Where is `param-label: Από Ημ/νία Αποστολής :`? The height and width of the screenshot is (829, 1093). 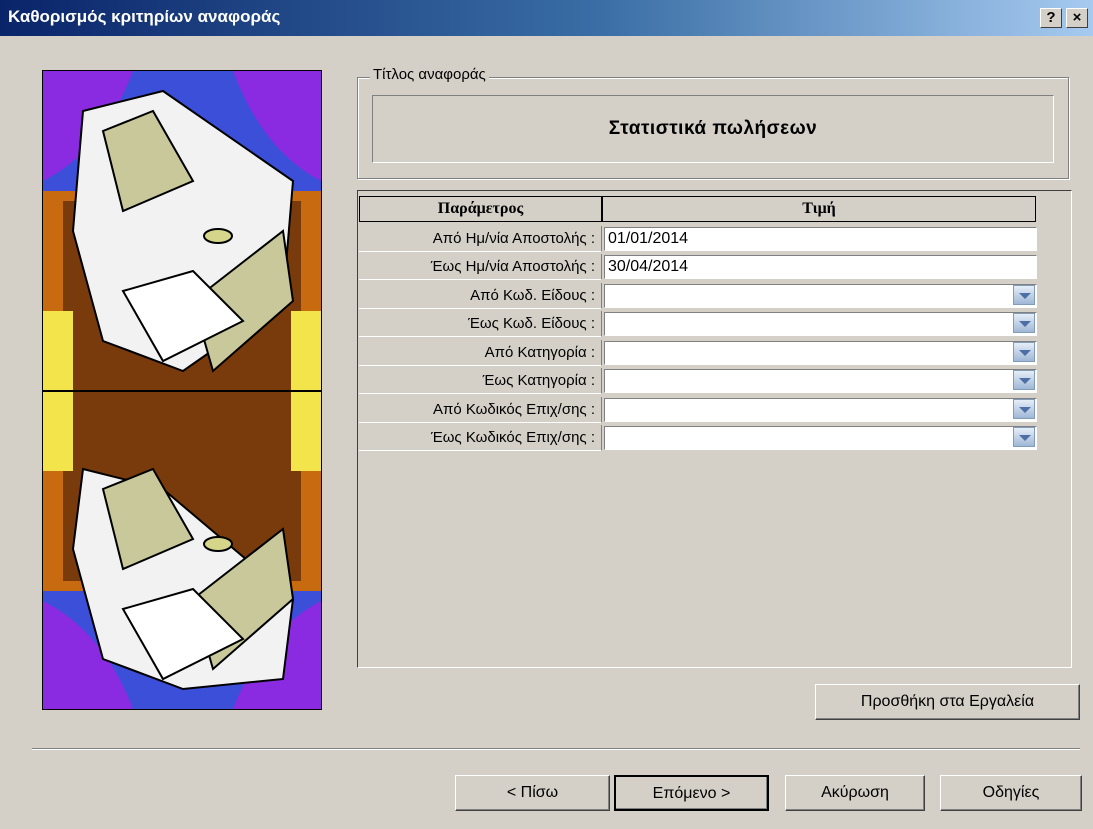
param-label: Από Ημ/νία Αποστολής : is located at coordinates (480, 239).